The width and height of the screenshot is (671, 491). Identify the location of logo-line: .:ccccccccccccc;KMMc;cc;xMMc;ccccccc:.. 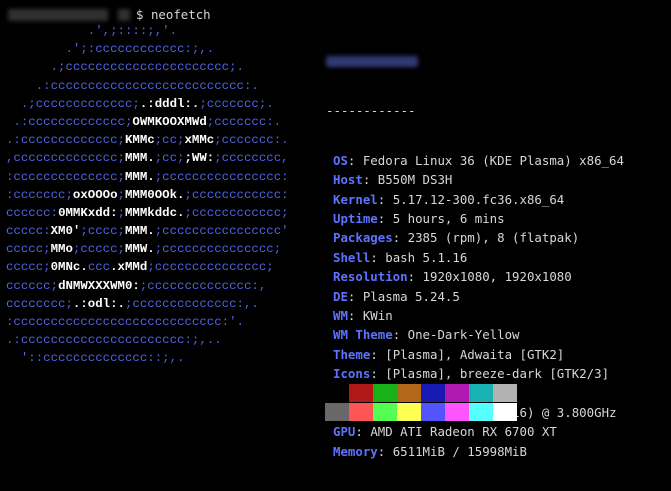
(147, 140).